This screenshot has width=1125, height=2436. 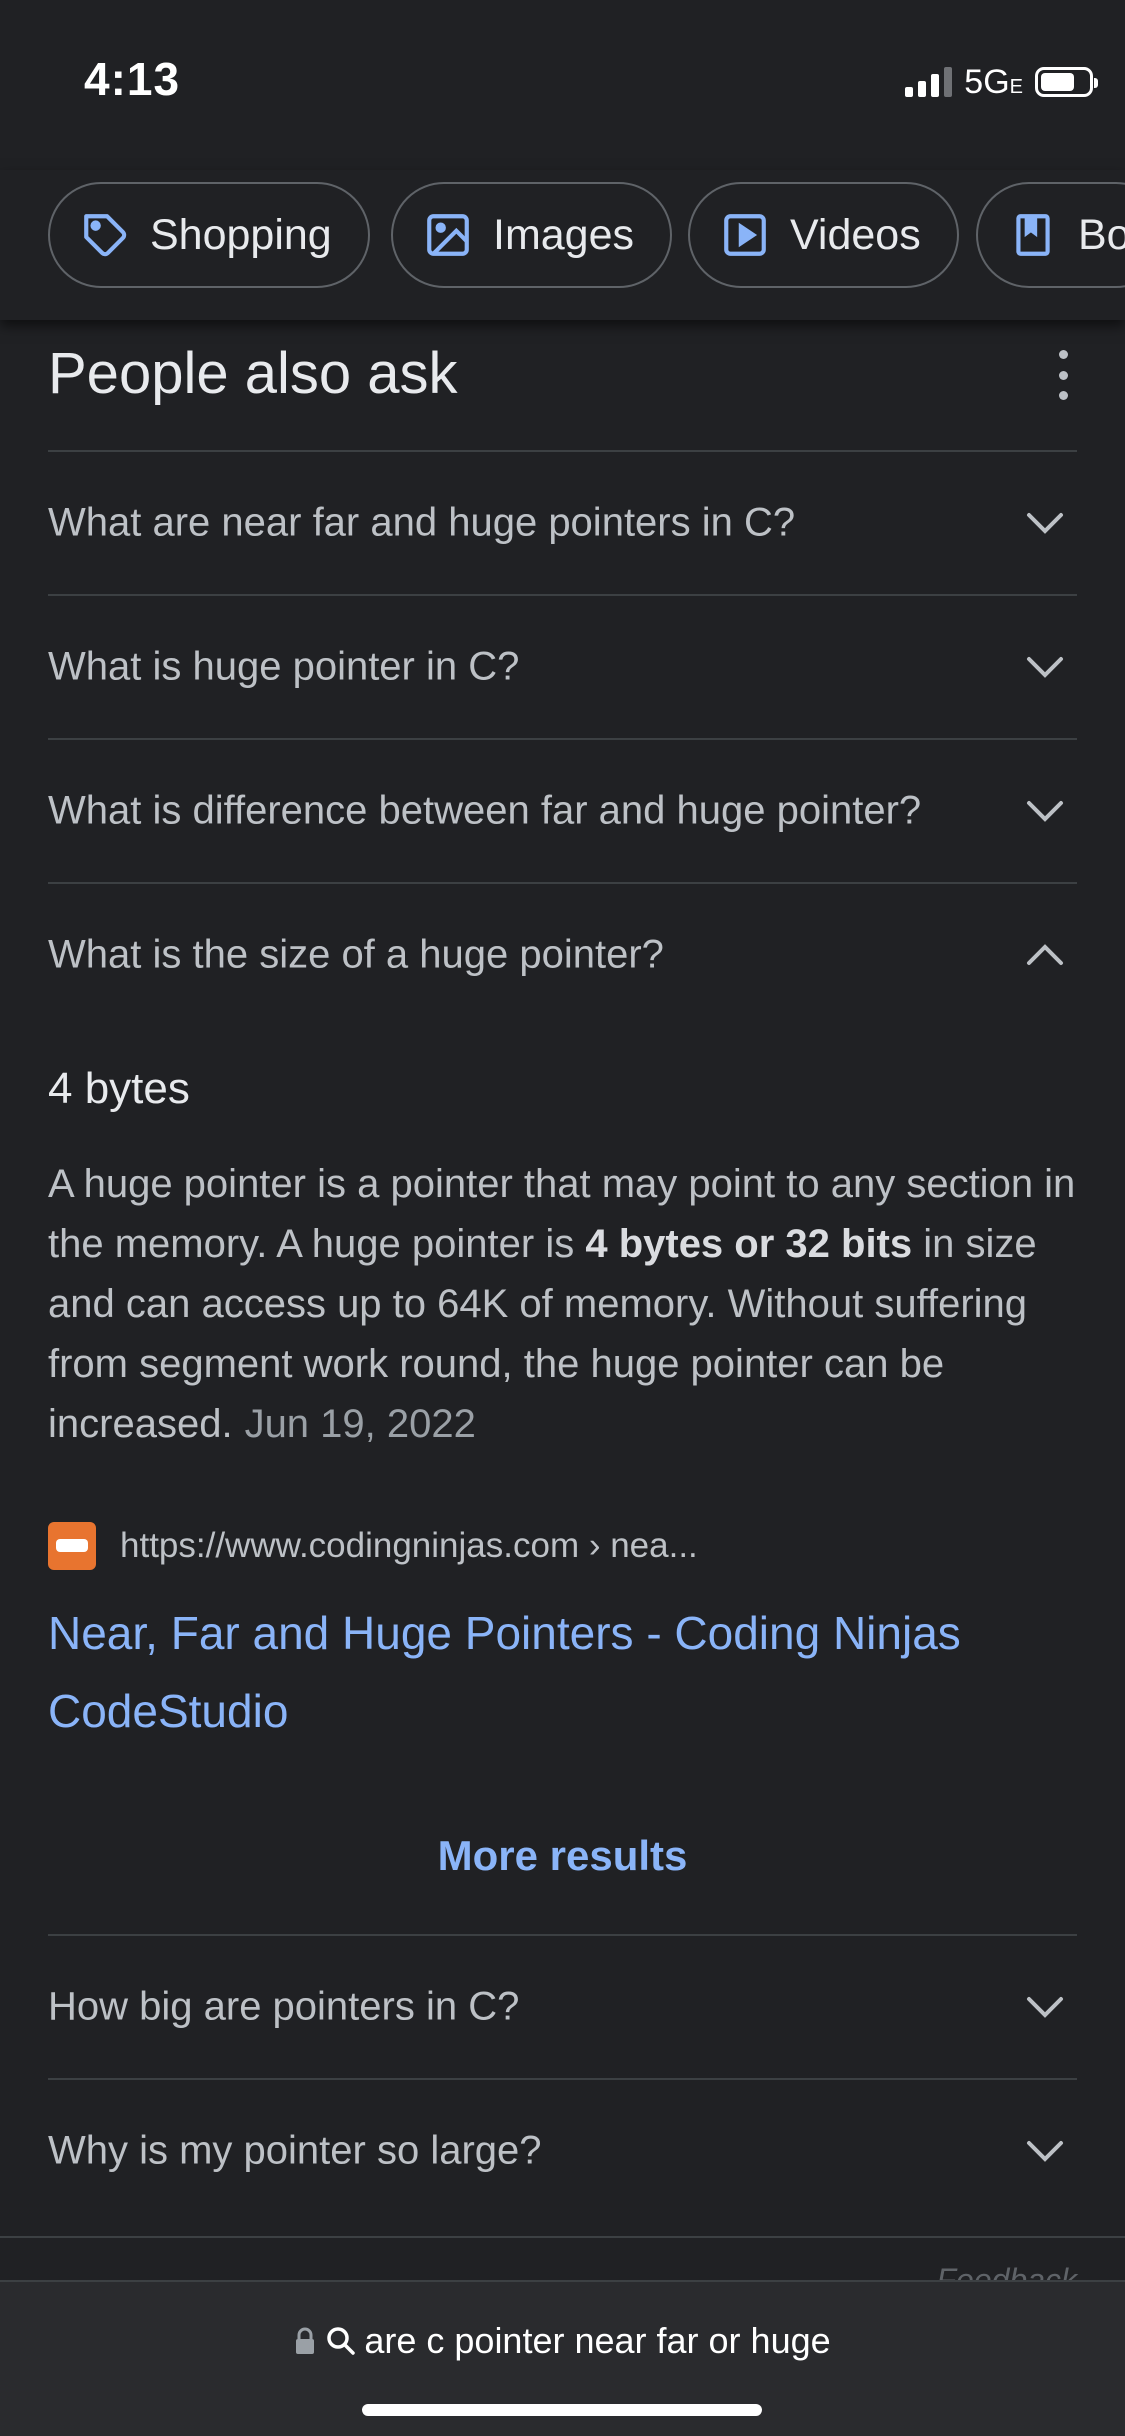 What do you see at coordinates (241, 234) in the screenshot?
I see `chip-label: Shopping` at bounding box center [241, 234].